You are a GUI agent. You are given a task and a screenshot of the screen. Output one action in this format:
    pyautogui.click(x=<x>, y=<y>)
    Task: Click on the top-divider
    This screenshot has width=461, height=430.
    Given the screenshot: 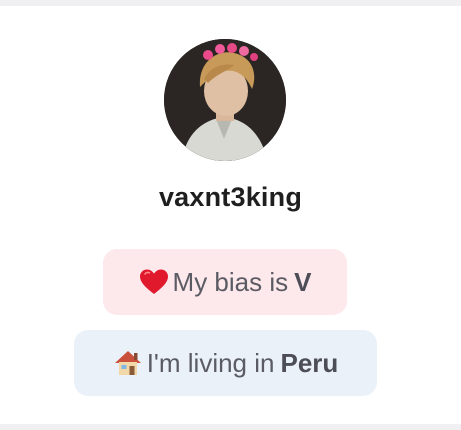 What is the action you would take?
    pyautogui.click(x=230, y=3)
    